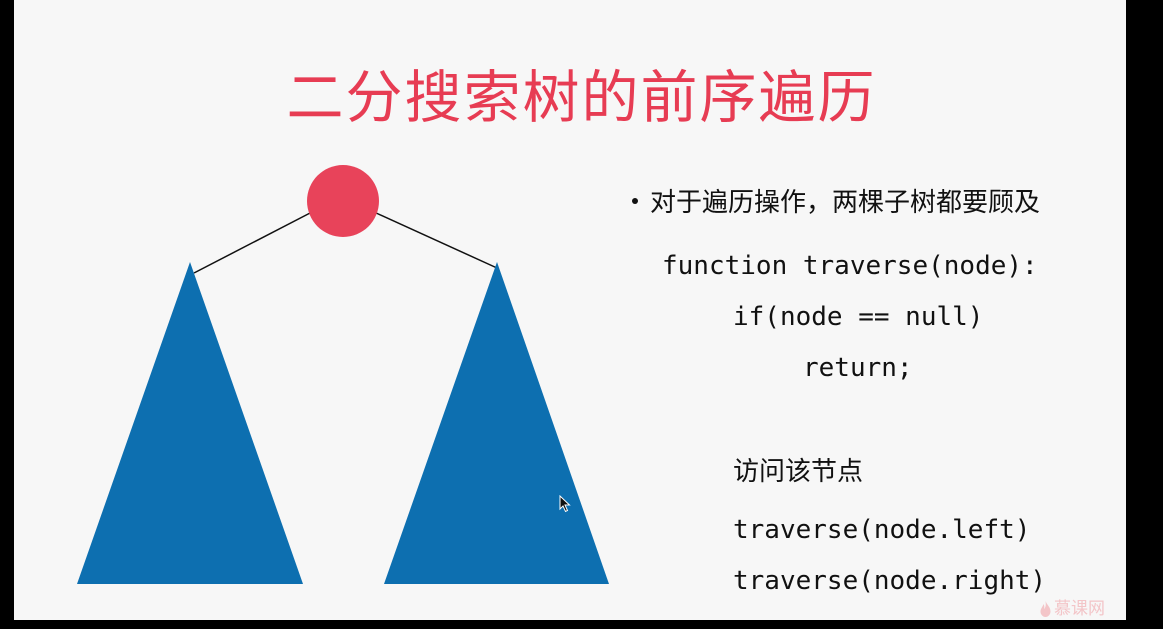 Image resolution: width=1163 pixels, height=629 pixels. Describe the element at coordinates (1045, 609) in the screenshot. I see `flame-logo-icon` at that location.